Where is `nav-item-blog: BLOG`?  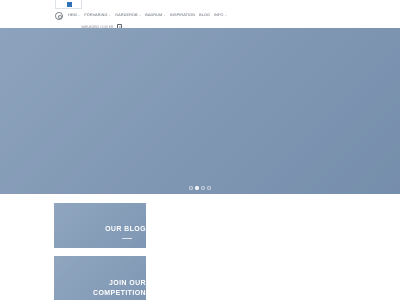
nav-item-blog: BLOG is located at coordinates (204, 15).